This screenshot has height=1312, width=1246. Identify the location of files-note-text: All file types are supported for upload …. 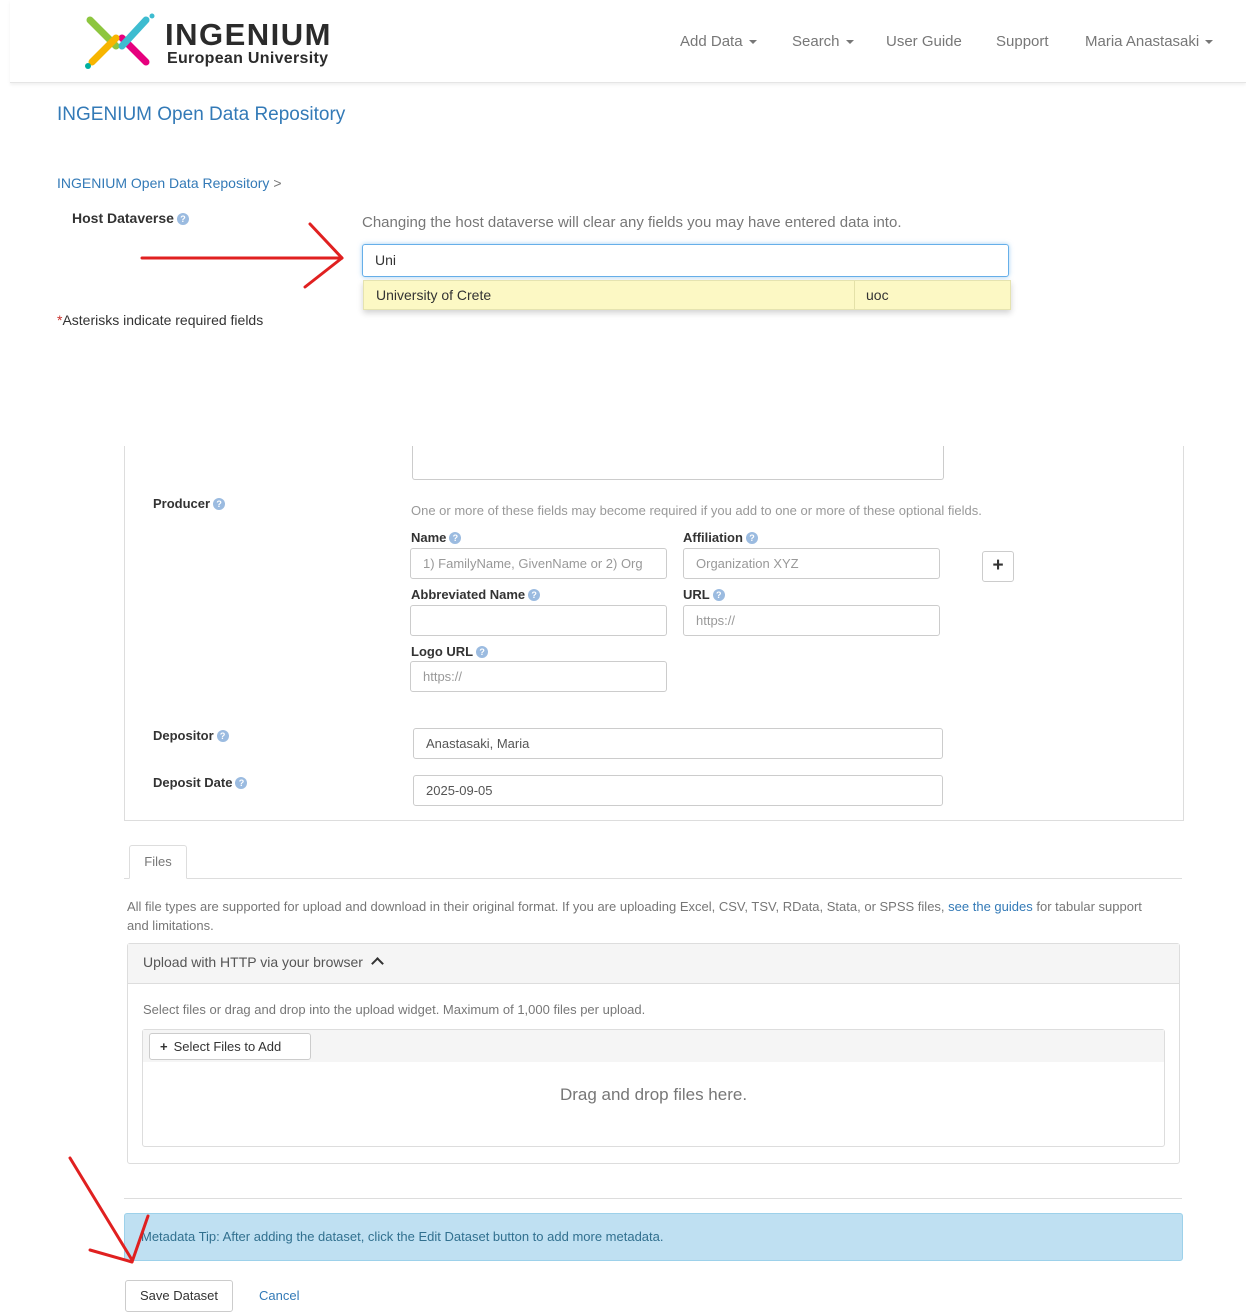
(536, 906).